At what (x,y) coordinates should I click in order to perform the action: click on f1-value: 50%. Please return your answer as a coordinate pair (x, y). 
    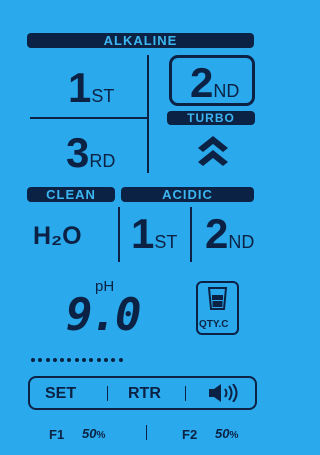
    Looking at the image, I should click on (93, 433).